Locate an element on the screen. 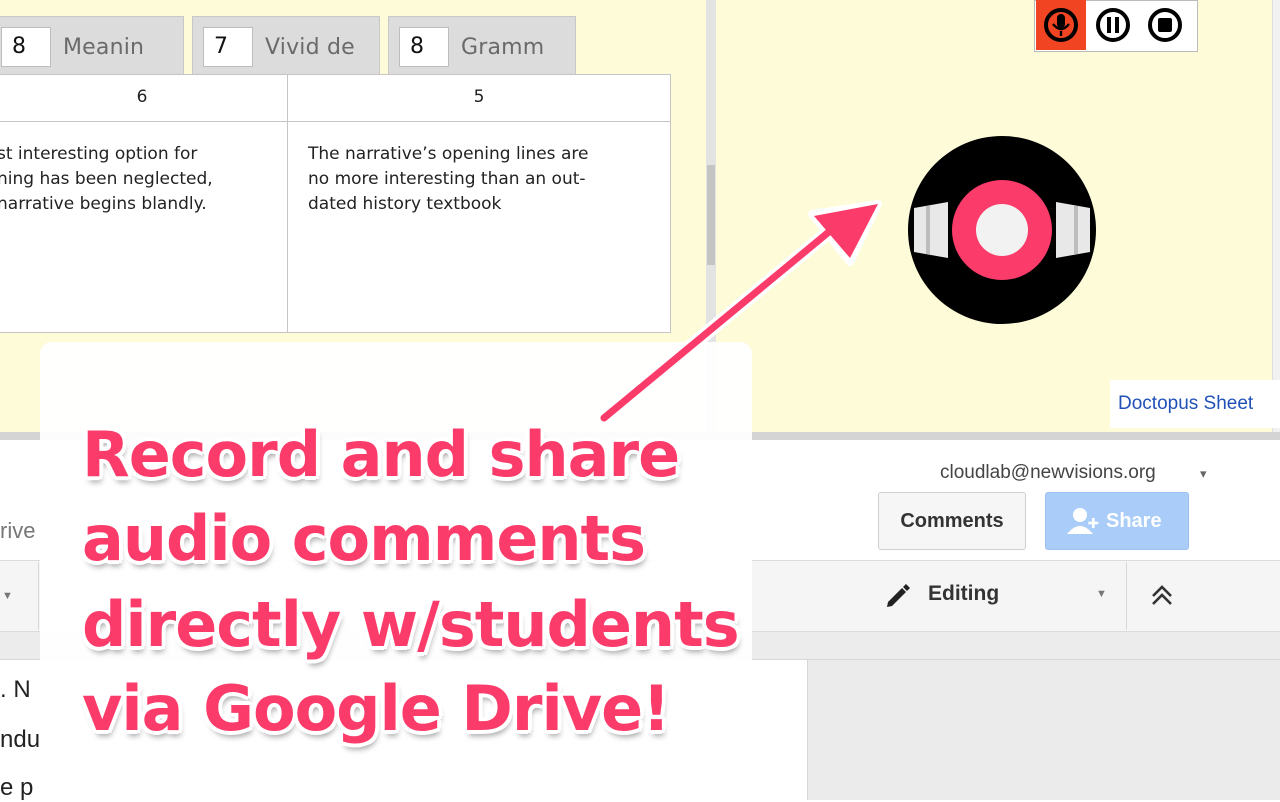 The width and height of the screenshot is (1280, 802). callout-headline-line: Record and share is located at coordinates (381, 454).